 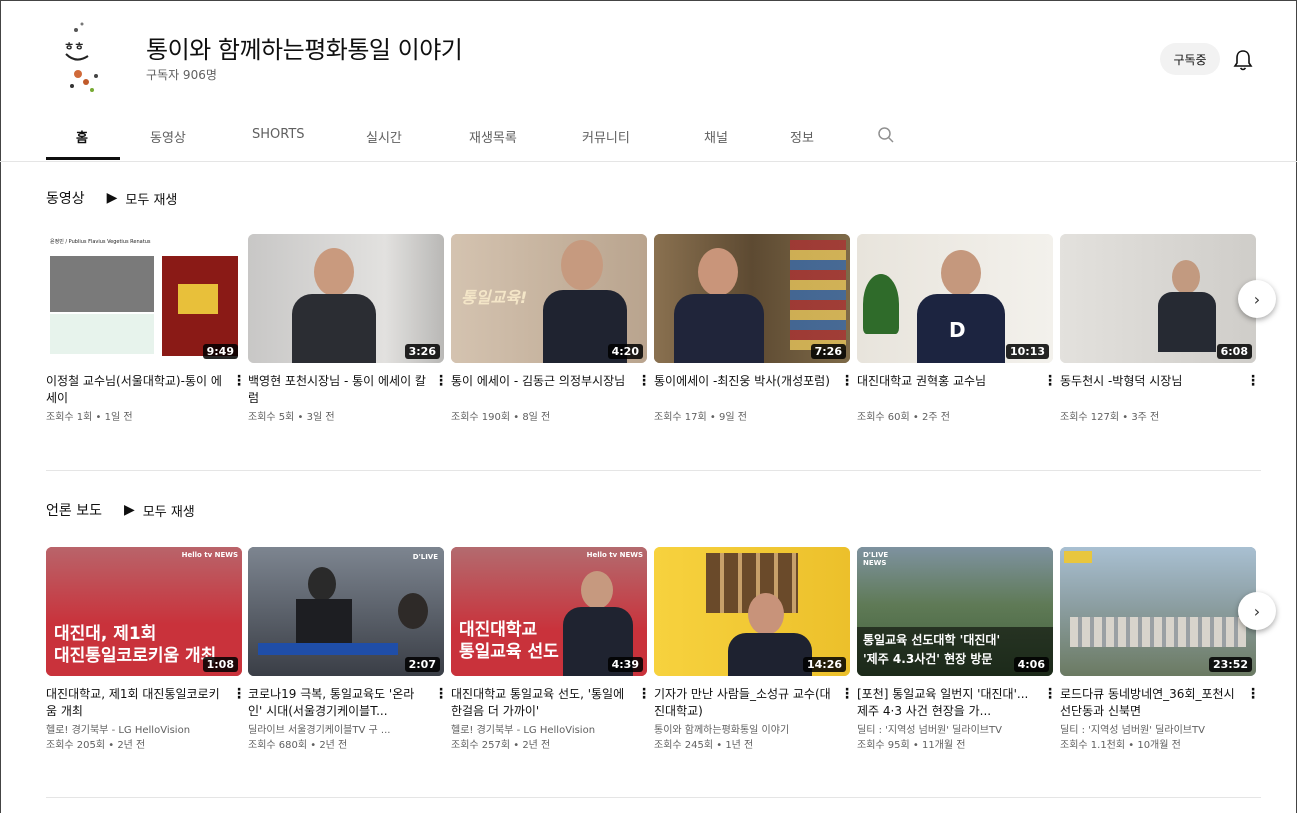 What do you see at coordinates (1158, 298) in the screenshot?
I see `video-thumbnail: 6:08` at bounding box center [1158, 298].